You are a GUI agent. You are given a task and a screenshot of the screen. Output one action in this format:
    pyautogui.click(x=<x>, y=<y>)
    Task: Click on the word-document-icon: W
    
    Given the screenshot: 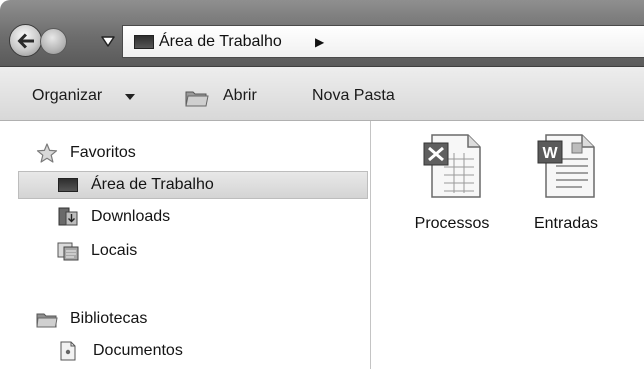 What is the action you would take?
    pyautogui.click(x=566, y=166)
    